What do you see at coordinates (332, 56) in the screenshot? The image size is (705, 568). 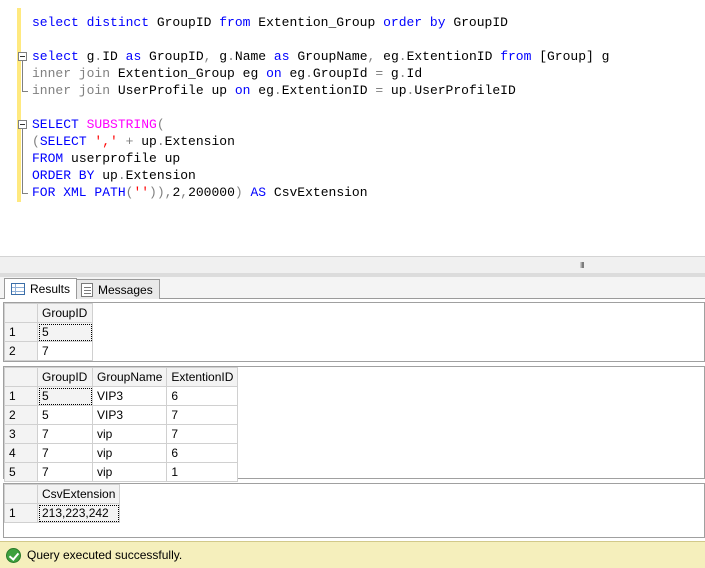 I see `code-token: GroupName` at bounding box center [332, 56].